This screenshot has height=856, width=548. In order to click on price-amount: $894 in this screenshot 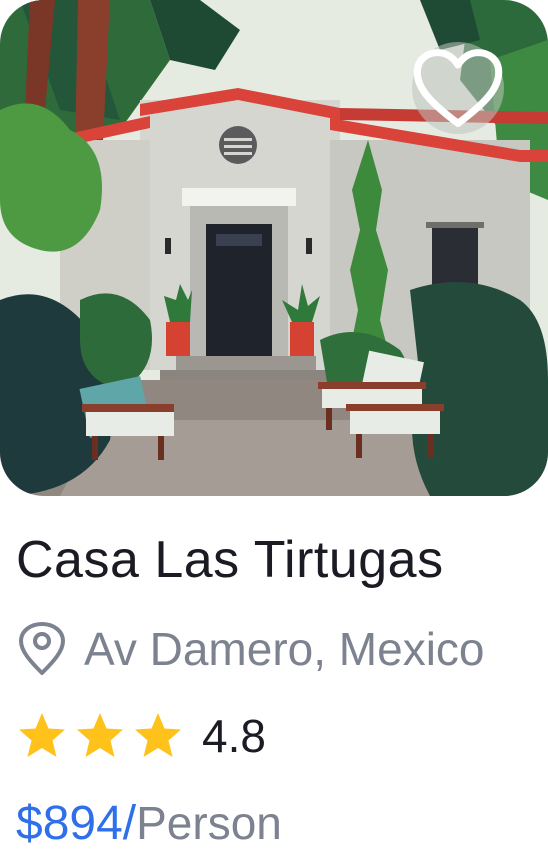, I will do `click(69, 823)`.